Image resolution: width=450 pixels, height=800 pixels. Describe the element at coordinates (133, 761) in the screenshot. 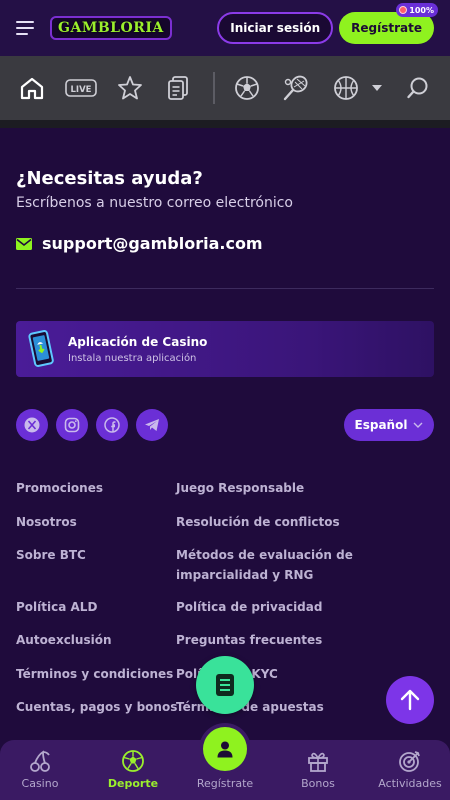

I see `soccer-ball-icon` at that location.